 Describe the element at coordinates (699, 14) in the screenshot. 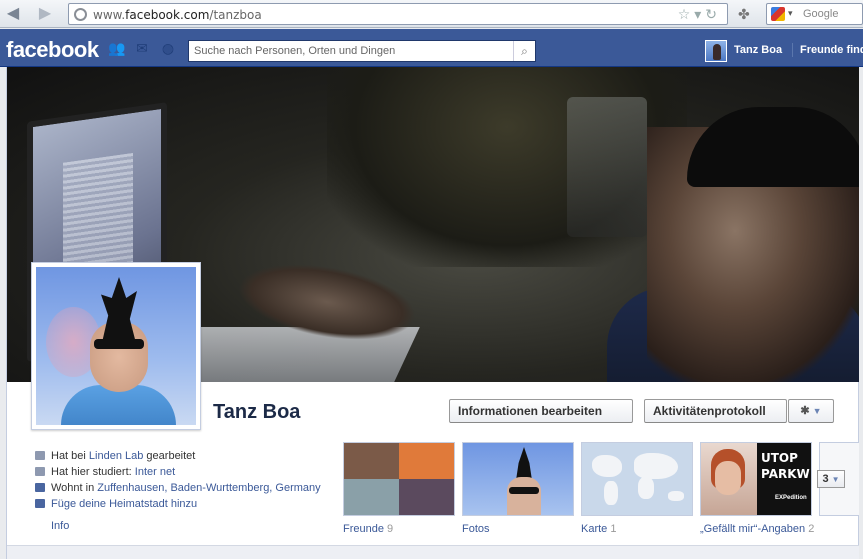

I see `bookmark-star-icon: ☆▾↻` at that location.